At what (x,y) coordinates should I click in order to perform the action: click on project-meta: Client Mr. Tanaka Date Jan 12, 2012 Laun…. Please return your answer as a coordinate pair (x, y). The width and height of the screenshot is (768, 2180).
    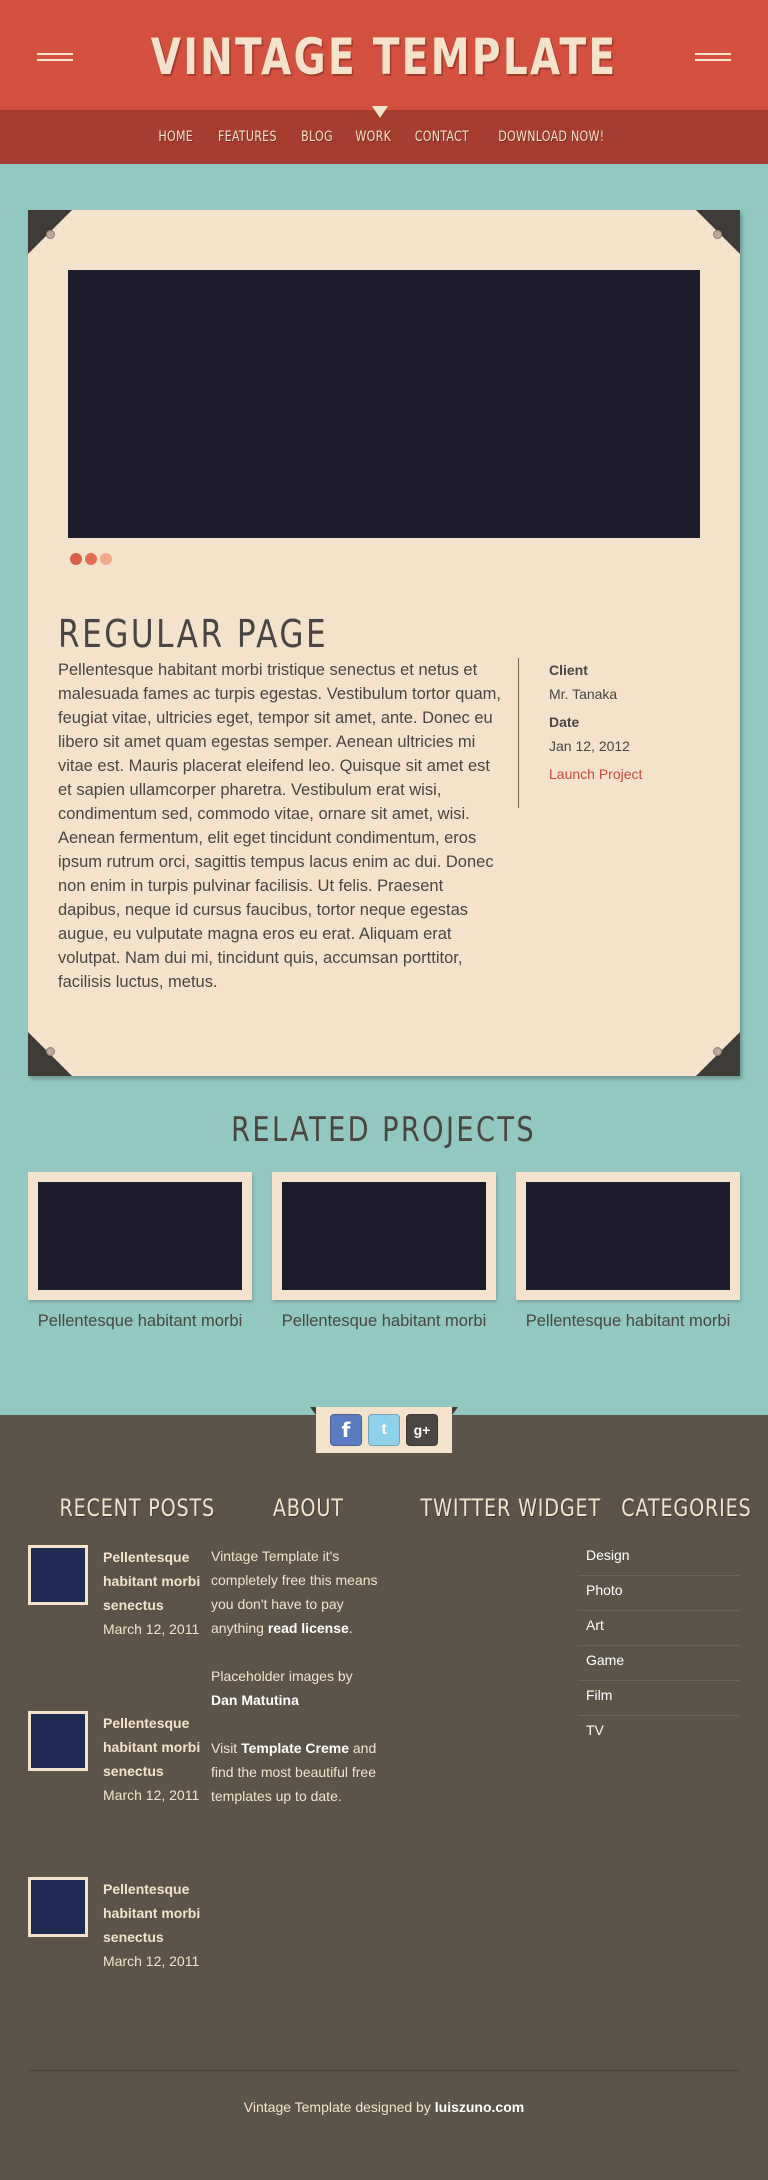
    Looking at the image, I should click on (618, 733).